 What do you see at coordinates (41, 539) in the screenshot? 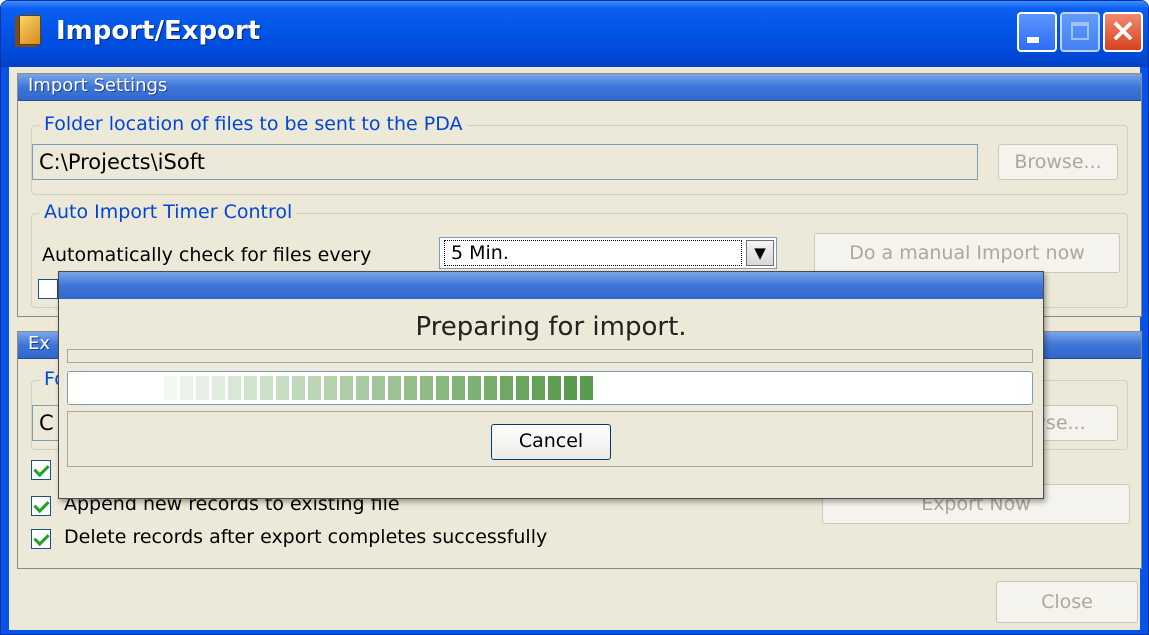
I see `delete-records-checkbox` at bounding box center [41, 539].